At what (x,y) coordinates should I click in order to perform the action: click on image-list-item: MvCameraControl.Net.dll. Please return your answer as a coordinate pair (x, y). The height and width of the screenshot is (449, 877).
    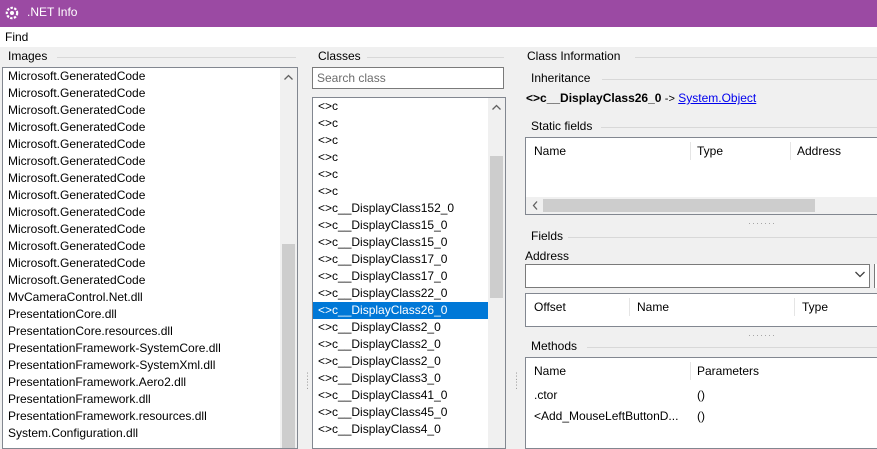
    Looking at the image, I should click on (150, 297).